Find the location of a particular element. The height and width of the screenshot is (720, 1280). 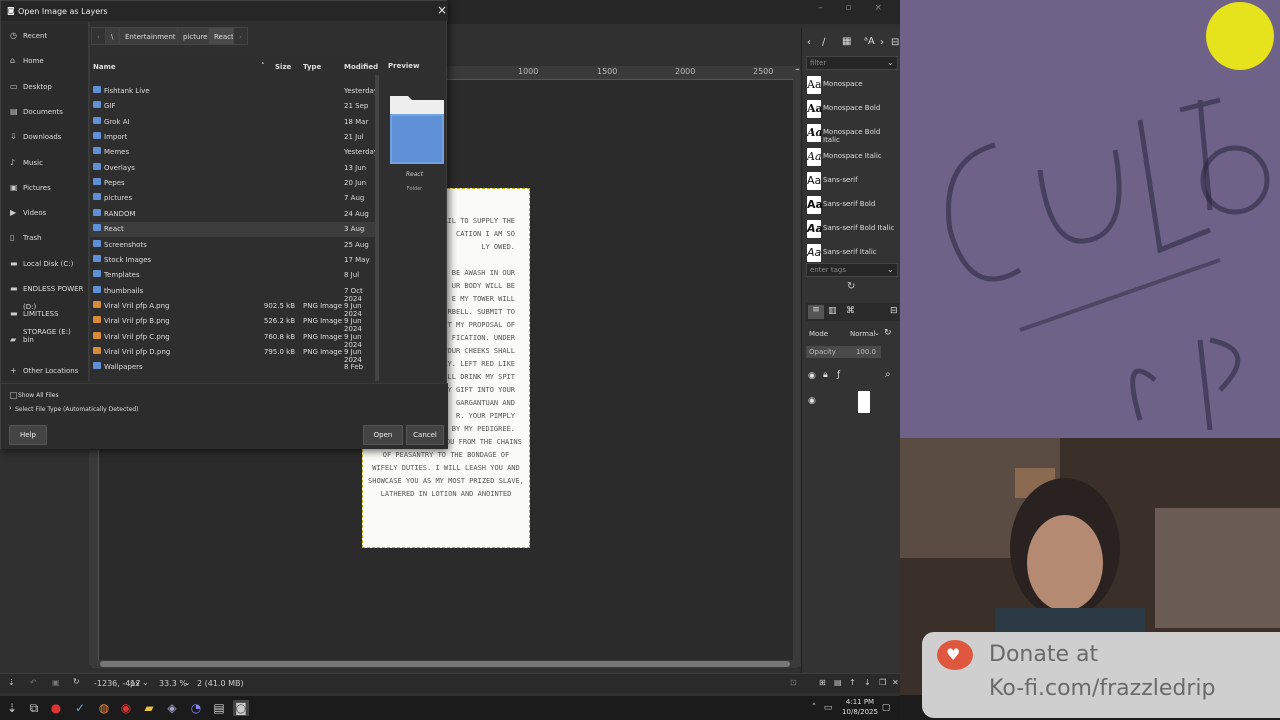

mode-select: Normal is located at coordinates (862, 334).